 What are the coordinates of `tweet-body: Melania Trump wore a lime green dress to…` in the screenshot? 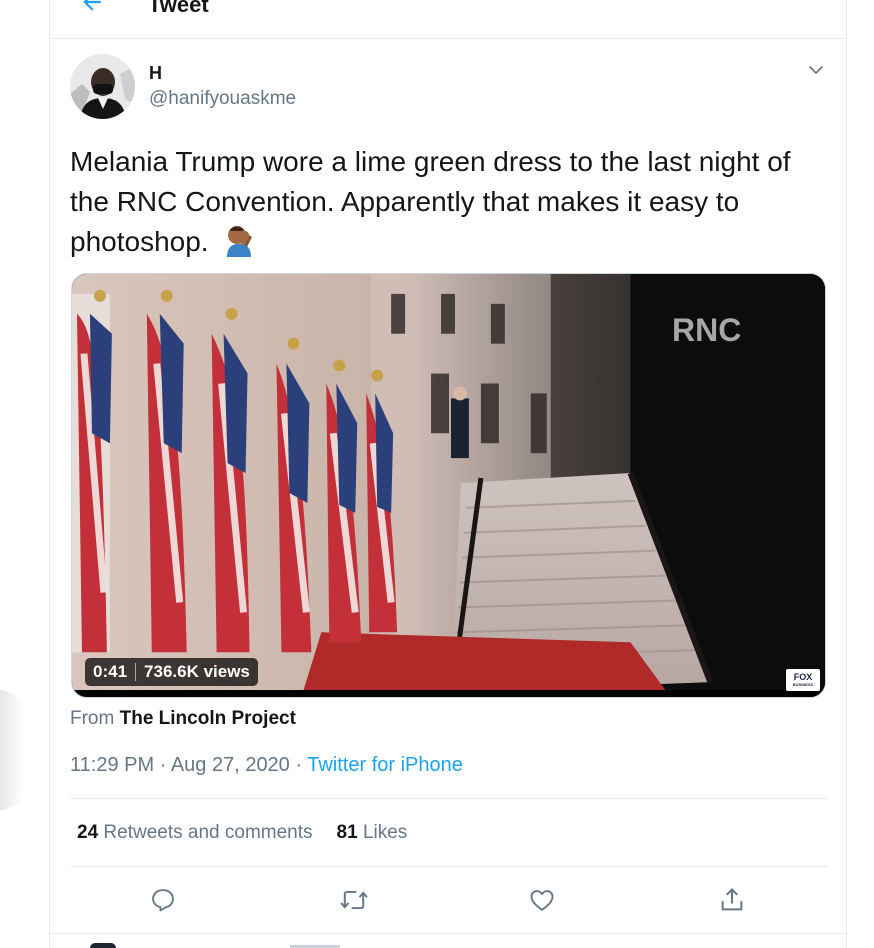 It's located at (430, 201).